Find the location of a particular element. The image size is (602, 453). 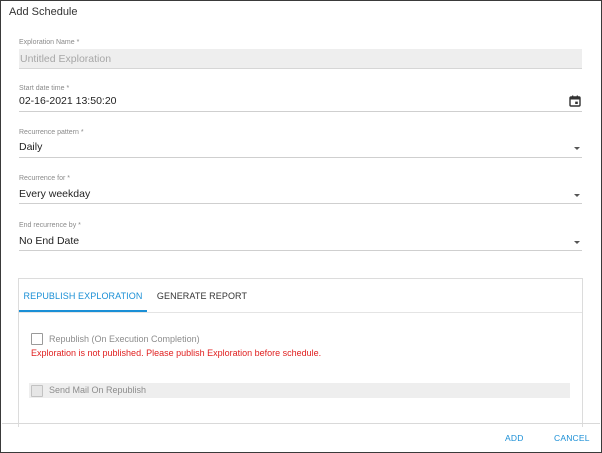

recurrence-for-field: Recurrence for * Every weekday is located at coordinates (300, 190).